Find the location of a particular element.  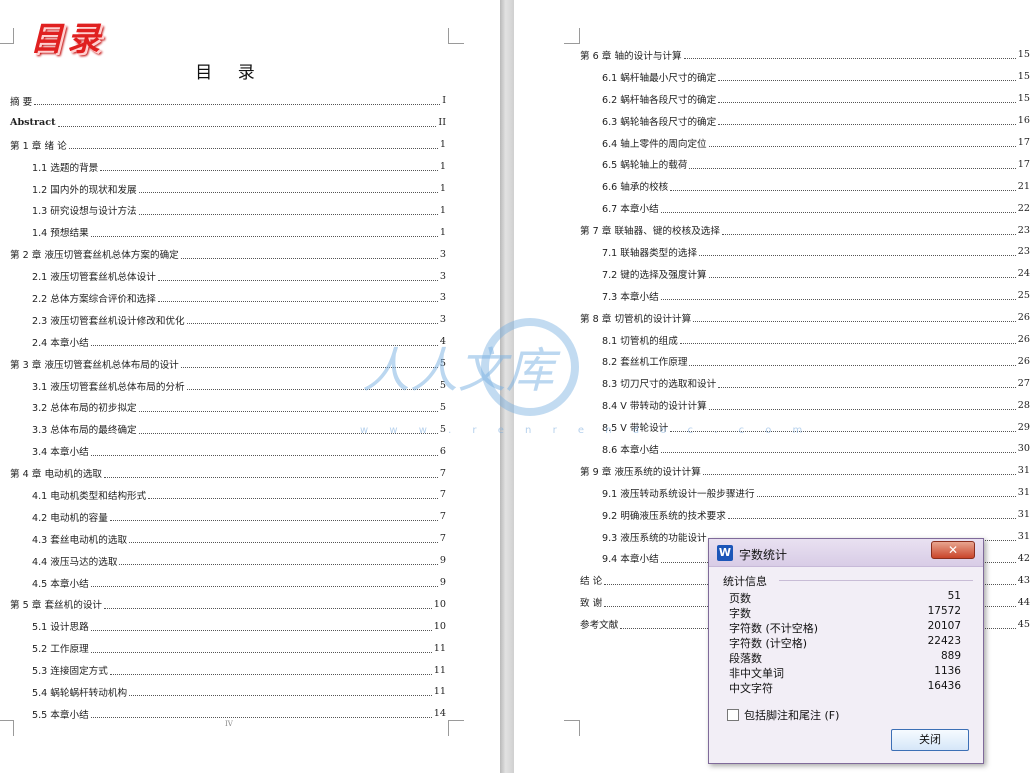

toc-entry-title: 7.3 本章小结 is located at coordinates (630, 297).